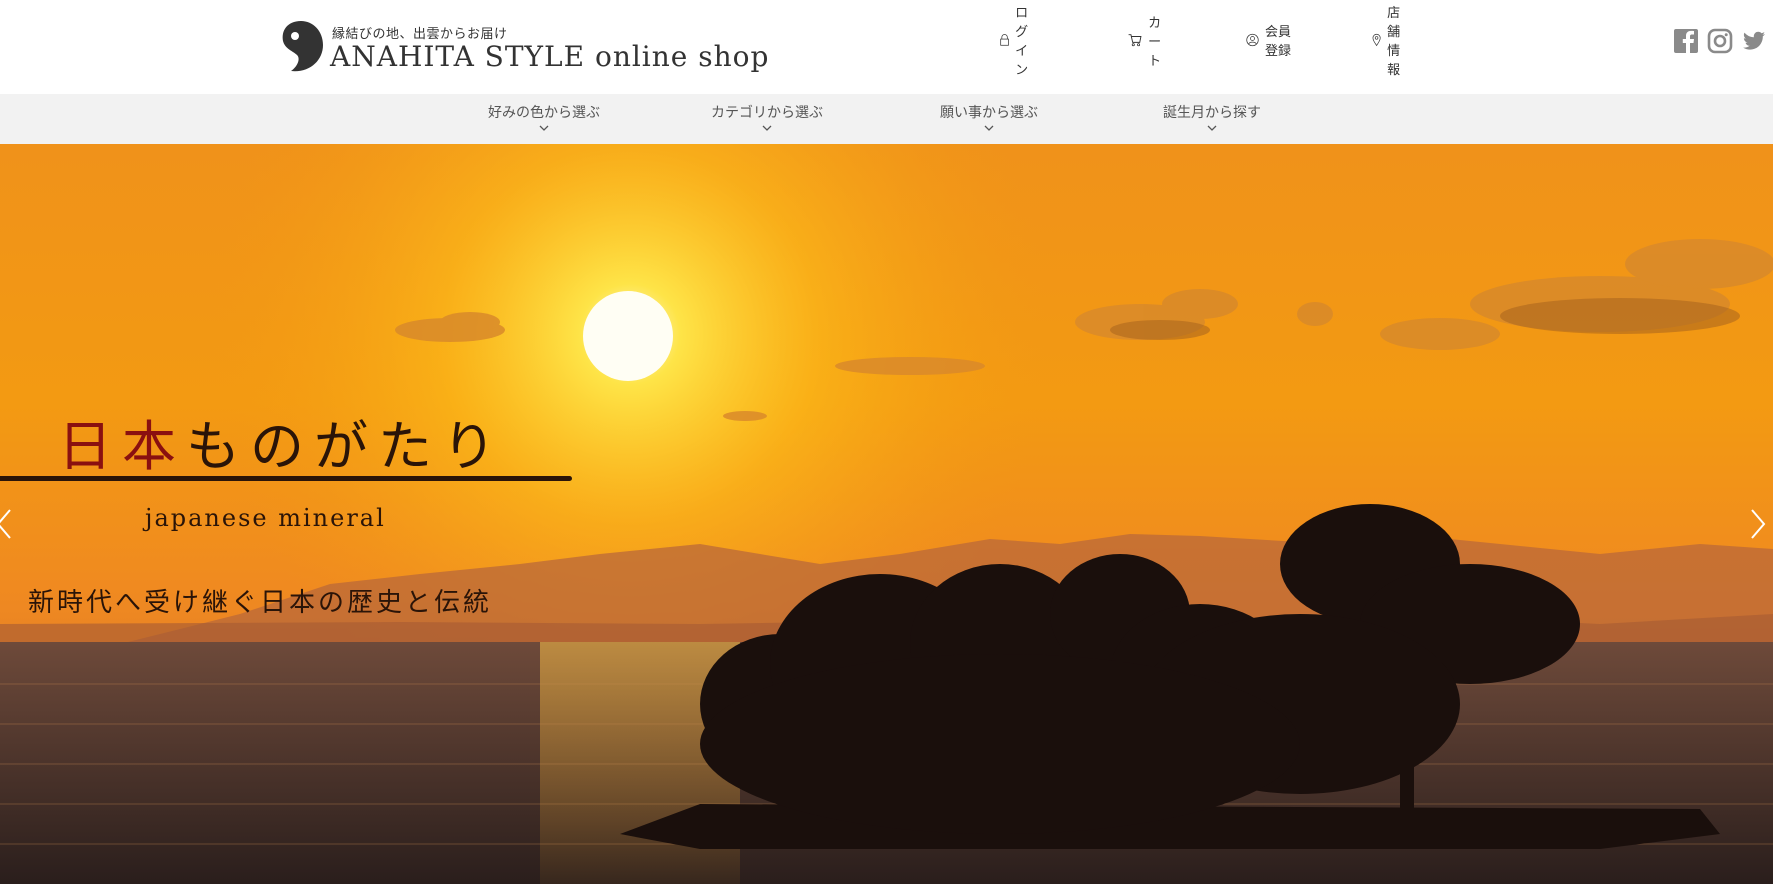 The height and width of the screenshot is (884, 1773). I want to click on lock-icon, so click(1004, 40).